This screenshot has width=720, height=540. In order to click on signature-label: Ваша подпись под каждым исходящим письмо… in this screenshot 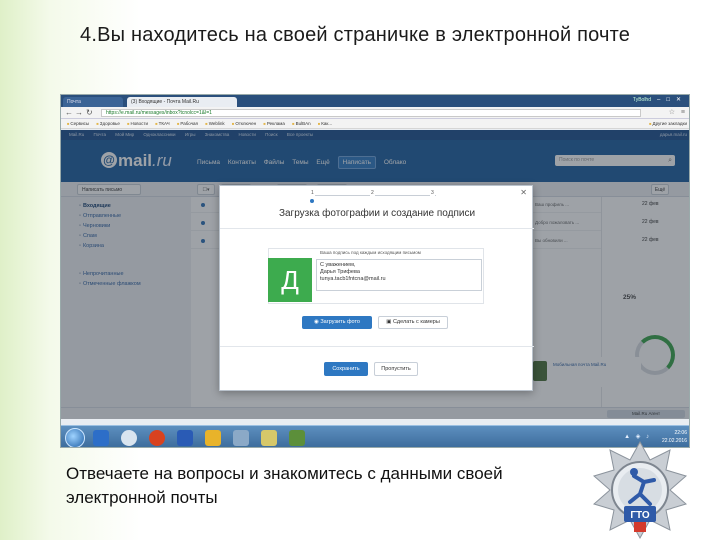, I will do `click(370, 252)`.